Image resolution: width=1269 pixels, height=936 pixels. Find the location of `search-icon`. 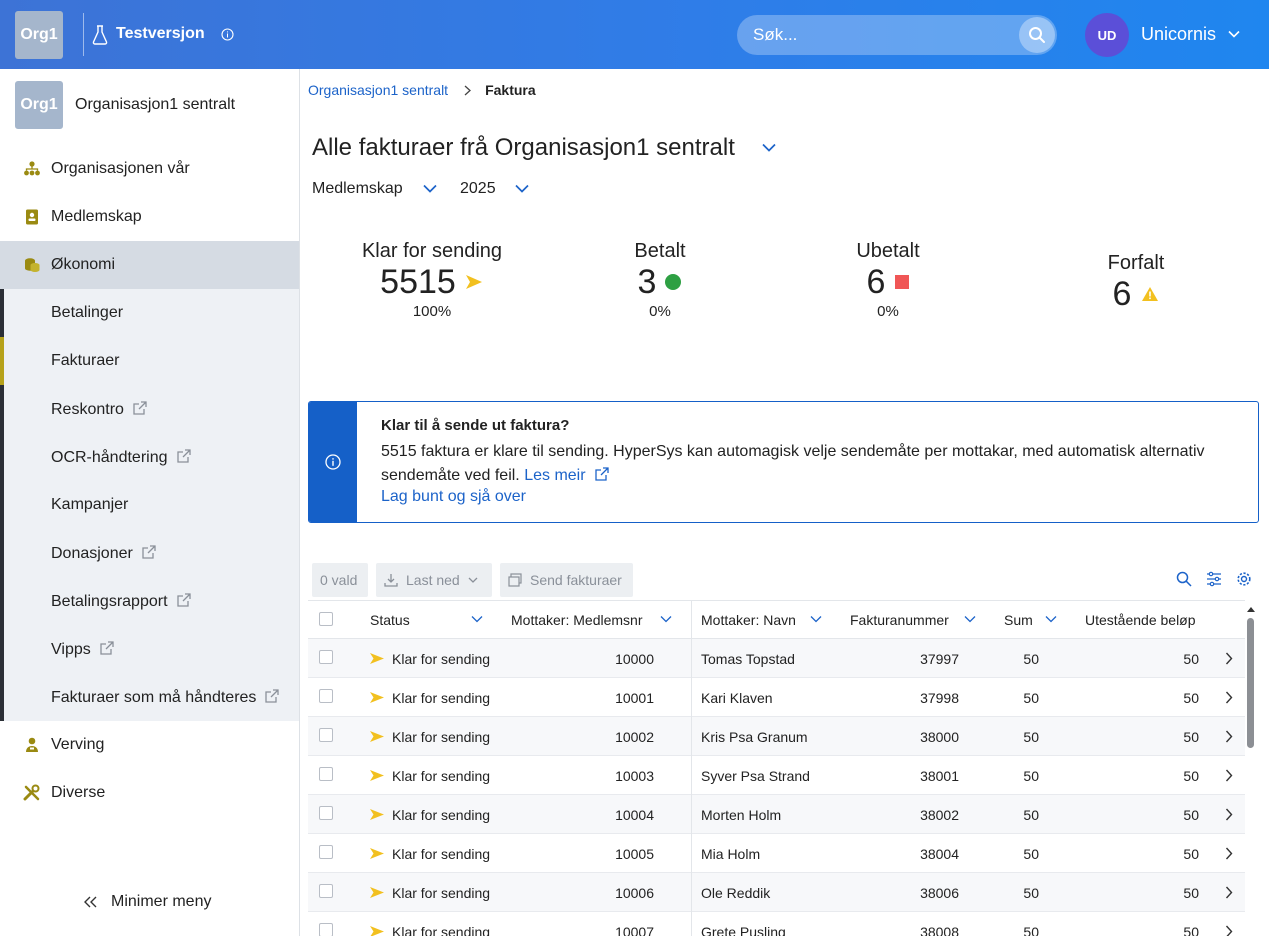

search-icon is located at coordinates (1184, 579).